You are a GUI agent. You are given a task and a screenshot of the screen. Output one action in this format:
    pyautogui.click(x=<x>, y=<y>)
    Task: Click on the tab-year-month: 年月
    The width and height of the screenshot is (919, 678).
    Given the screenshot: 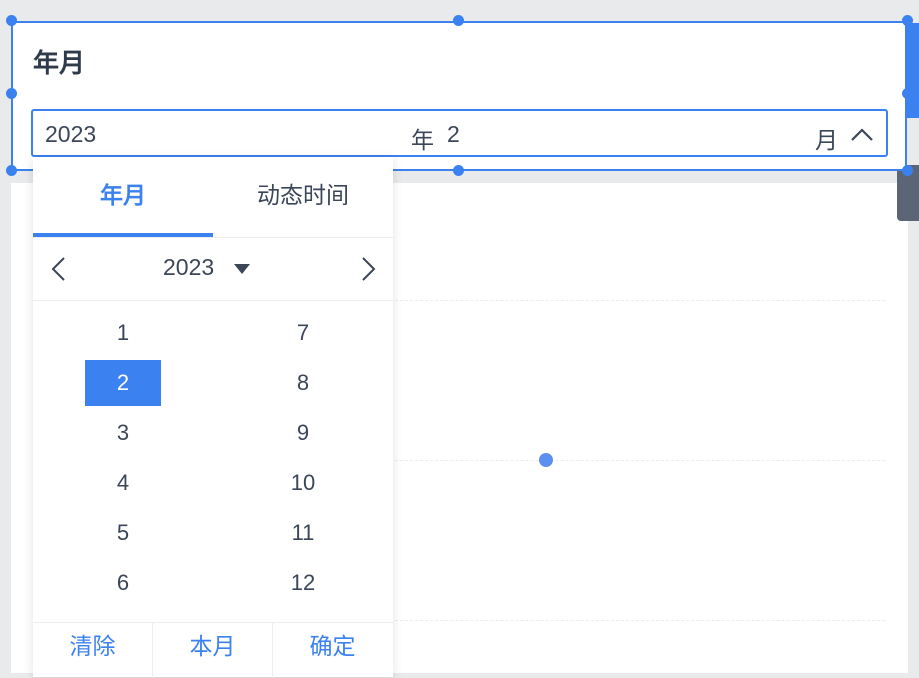 What is the action you would take?
    pyautogui.click(x=123, y=197)
    